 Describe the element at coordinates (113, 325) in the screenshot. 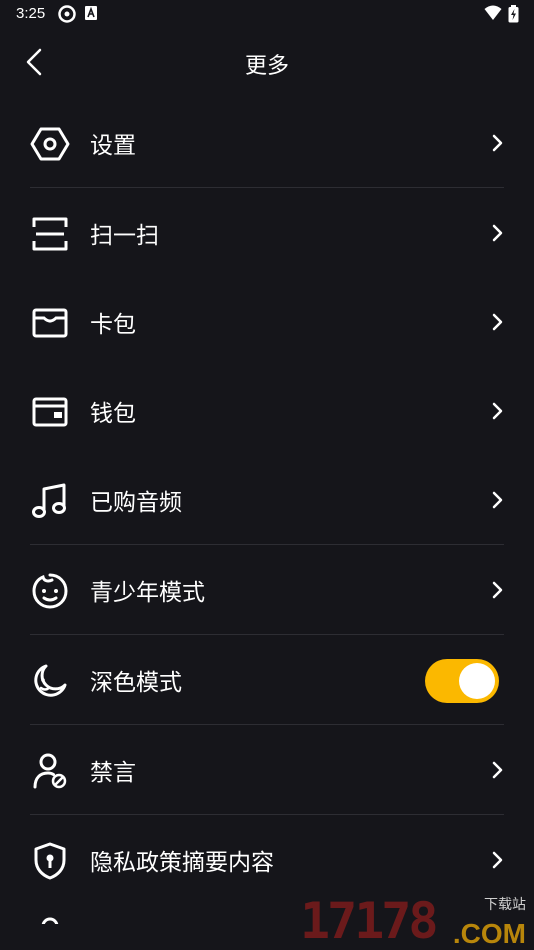

I see `menu-item-label: 卡包` at that location.